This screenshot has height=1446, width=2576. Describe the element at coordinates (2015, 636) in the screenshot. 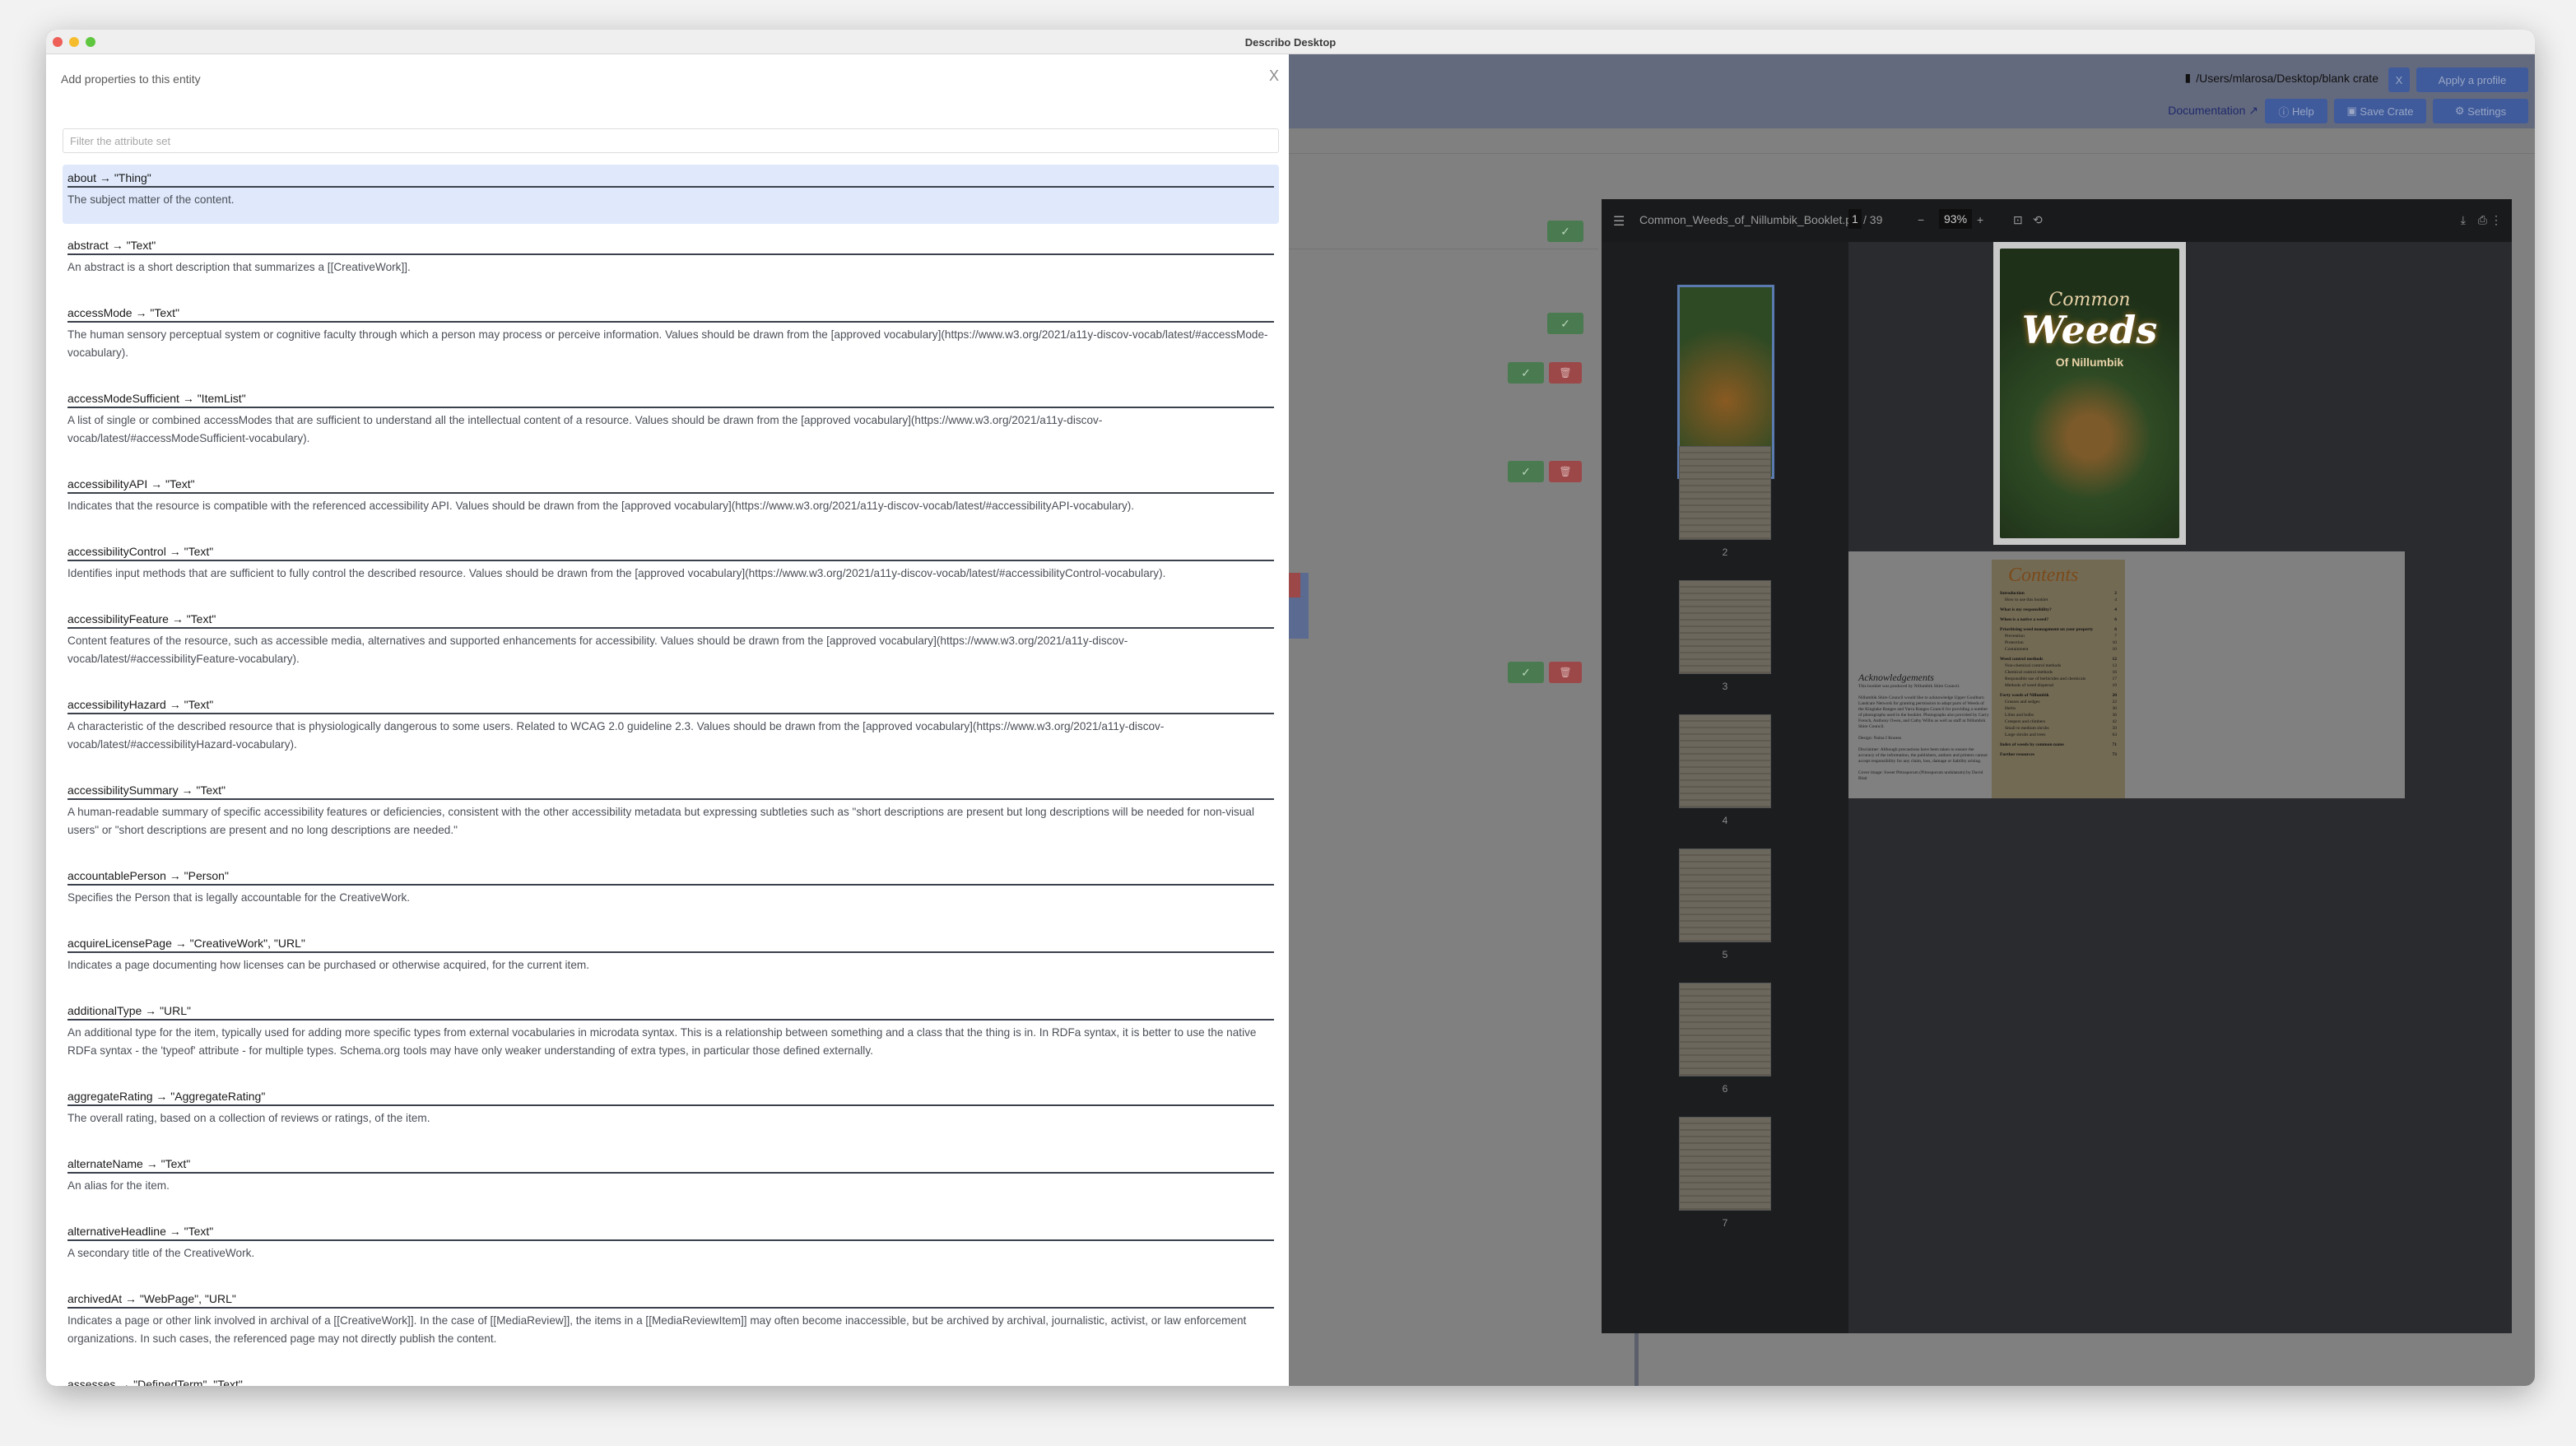

I see `contents-entry-title: Prevention` at that location.